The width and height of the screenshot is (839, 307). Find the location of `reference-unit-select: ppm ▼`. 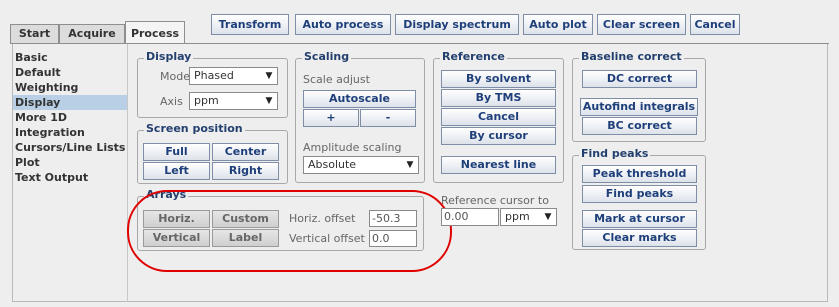

reference-unit-select: ppm ▼ is located at coordinates (528, 217).